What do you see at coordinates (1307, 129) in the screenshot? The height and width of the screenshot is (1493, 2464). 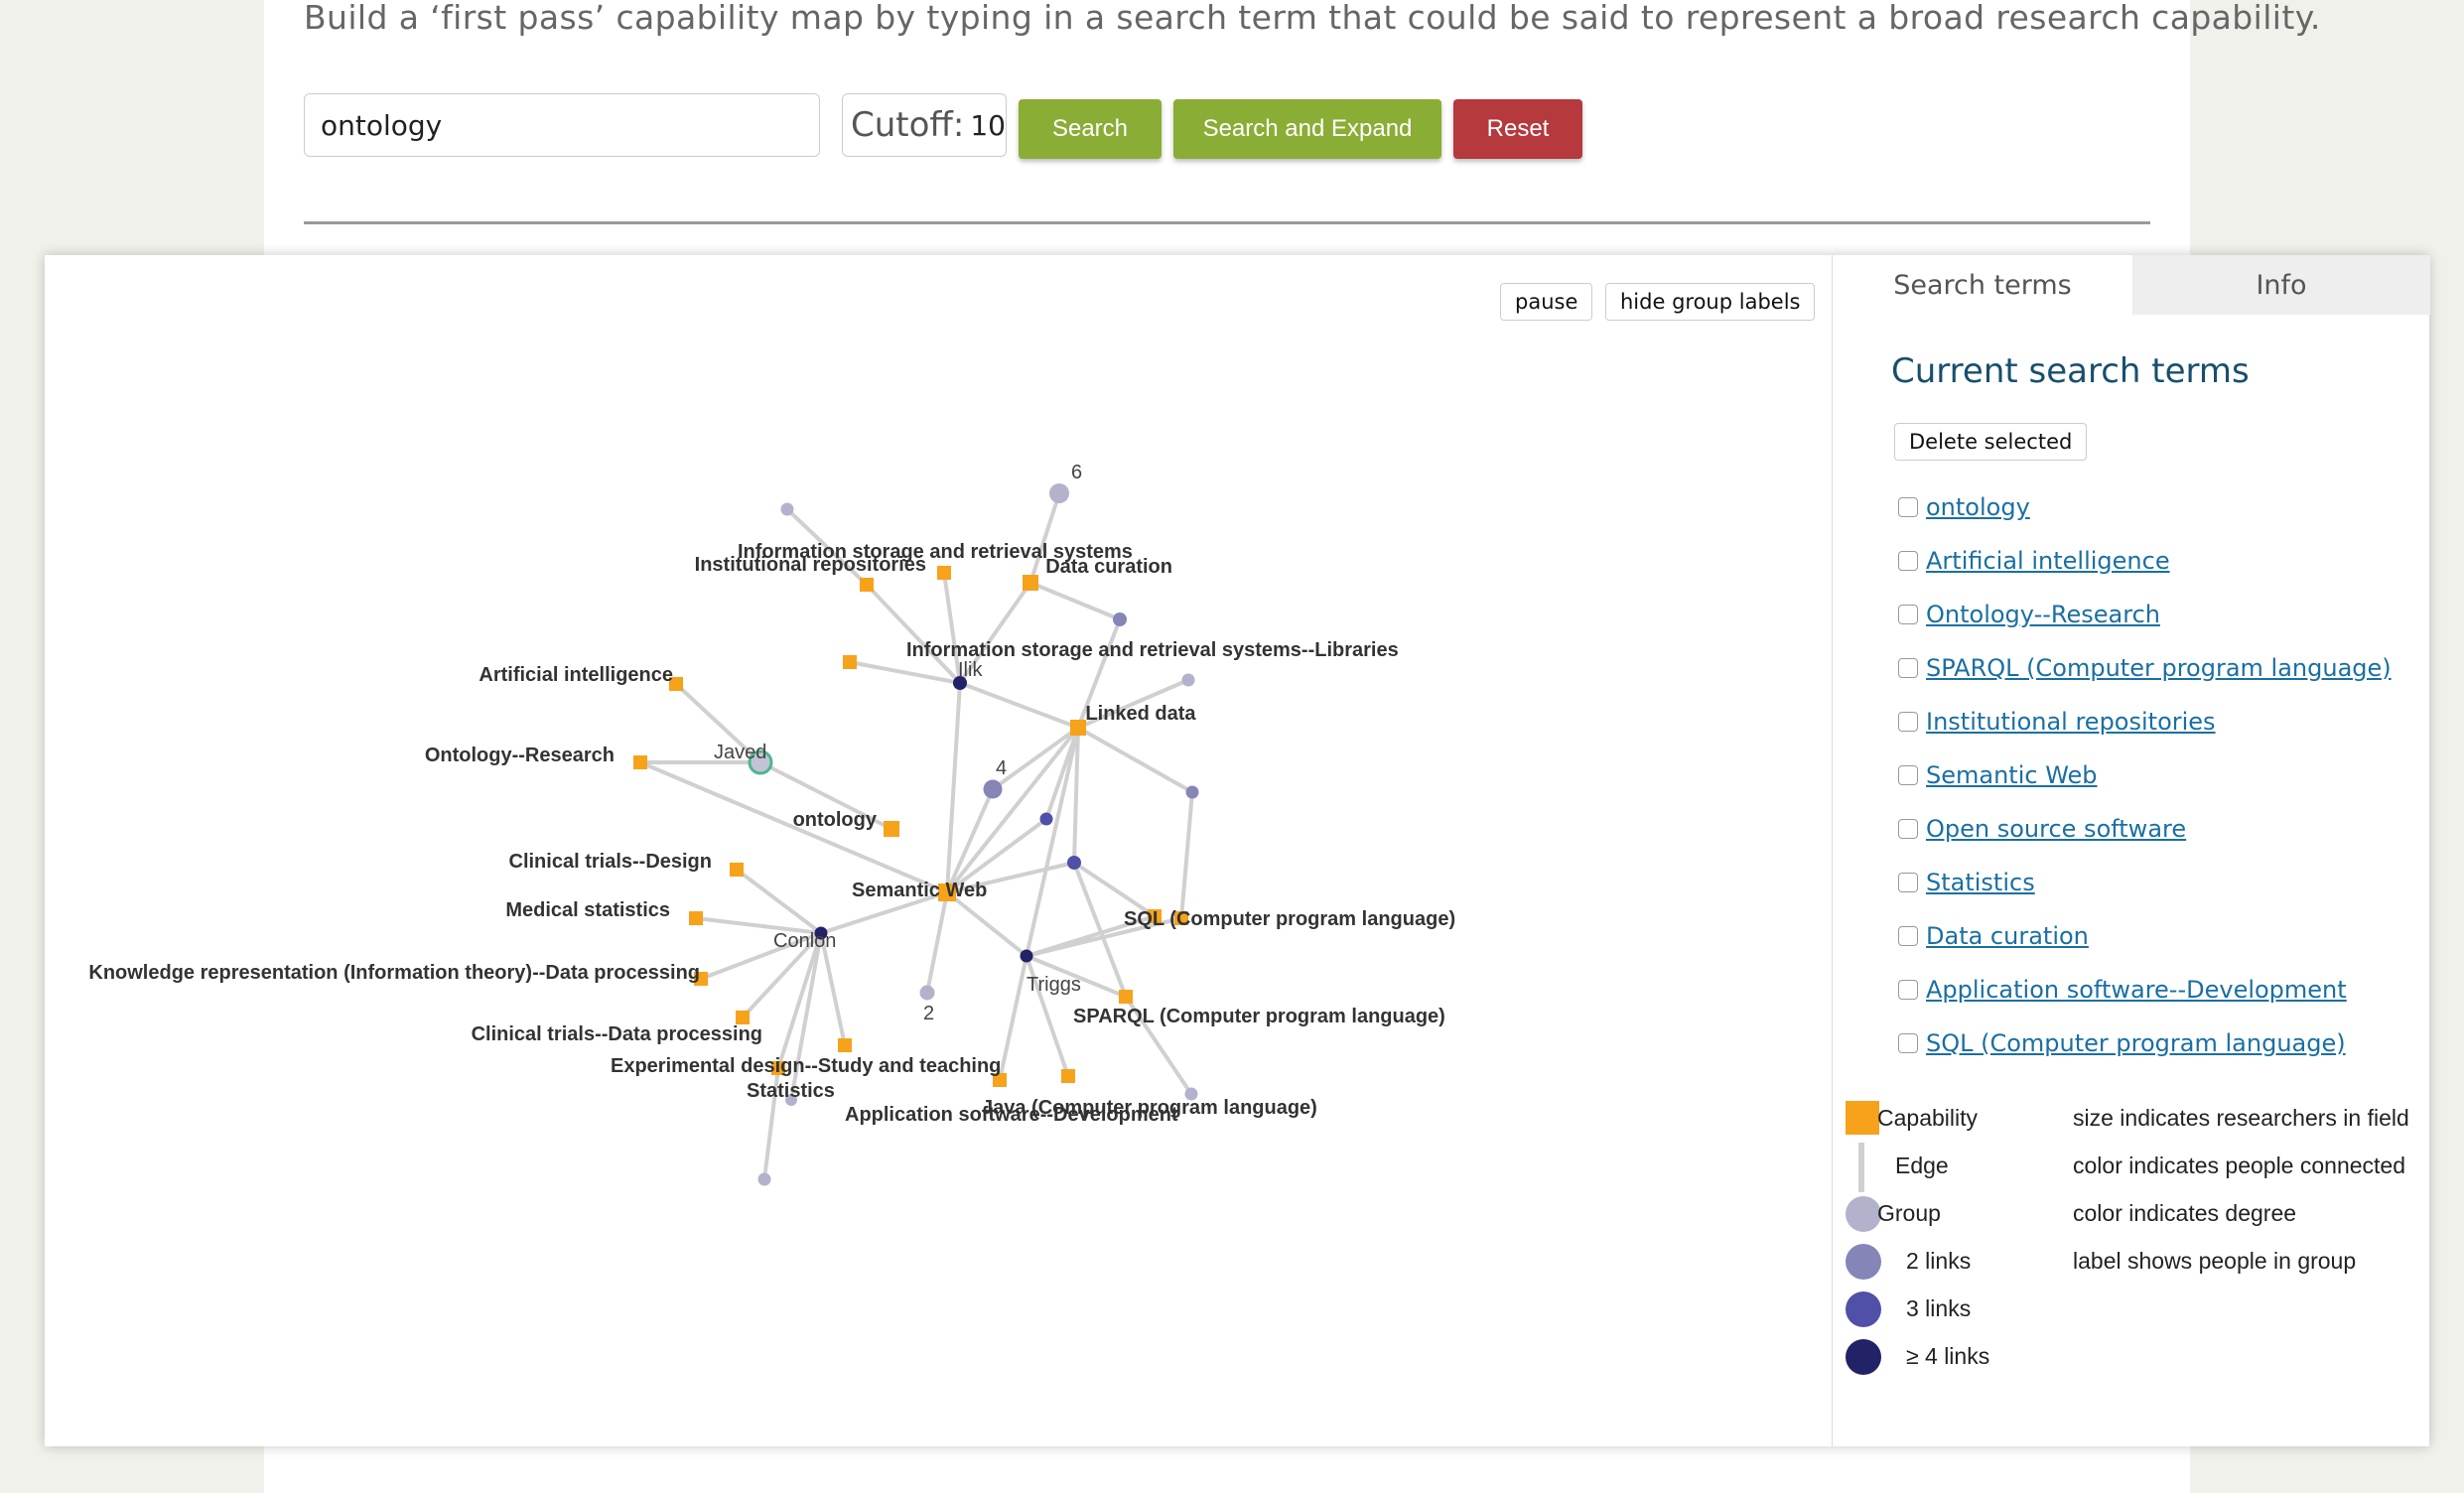 I see `search-and-expand-button: Search and Expand` at bounding box center [1307, 129].